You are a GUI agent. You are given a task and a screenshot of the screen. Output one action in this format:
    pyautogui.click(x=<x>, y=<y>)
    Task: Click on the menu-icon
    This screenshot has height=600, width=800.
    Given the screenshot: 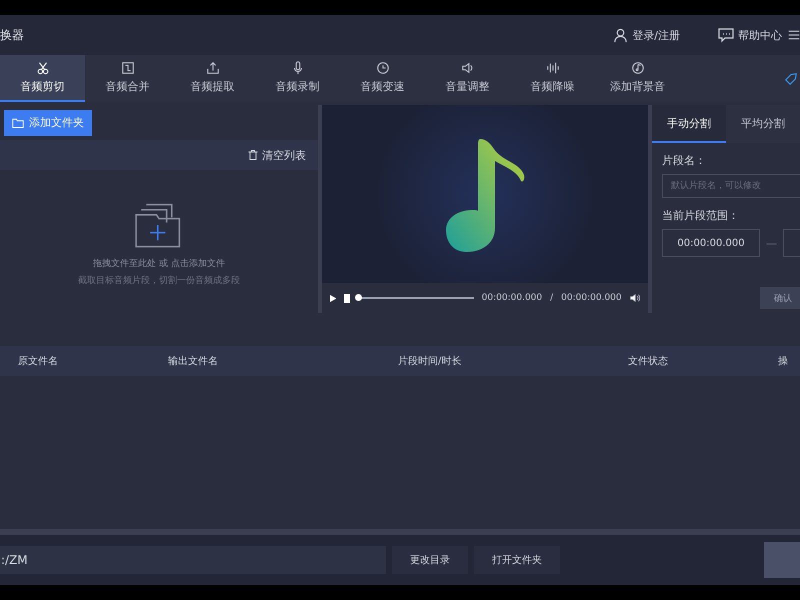 What is the action you would take?
    pyautogui.click(x=794, y=35)
    